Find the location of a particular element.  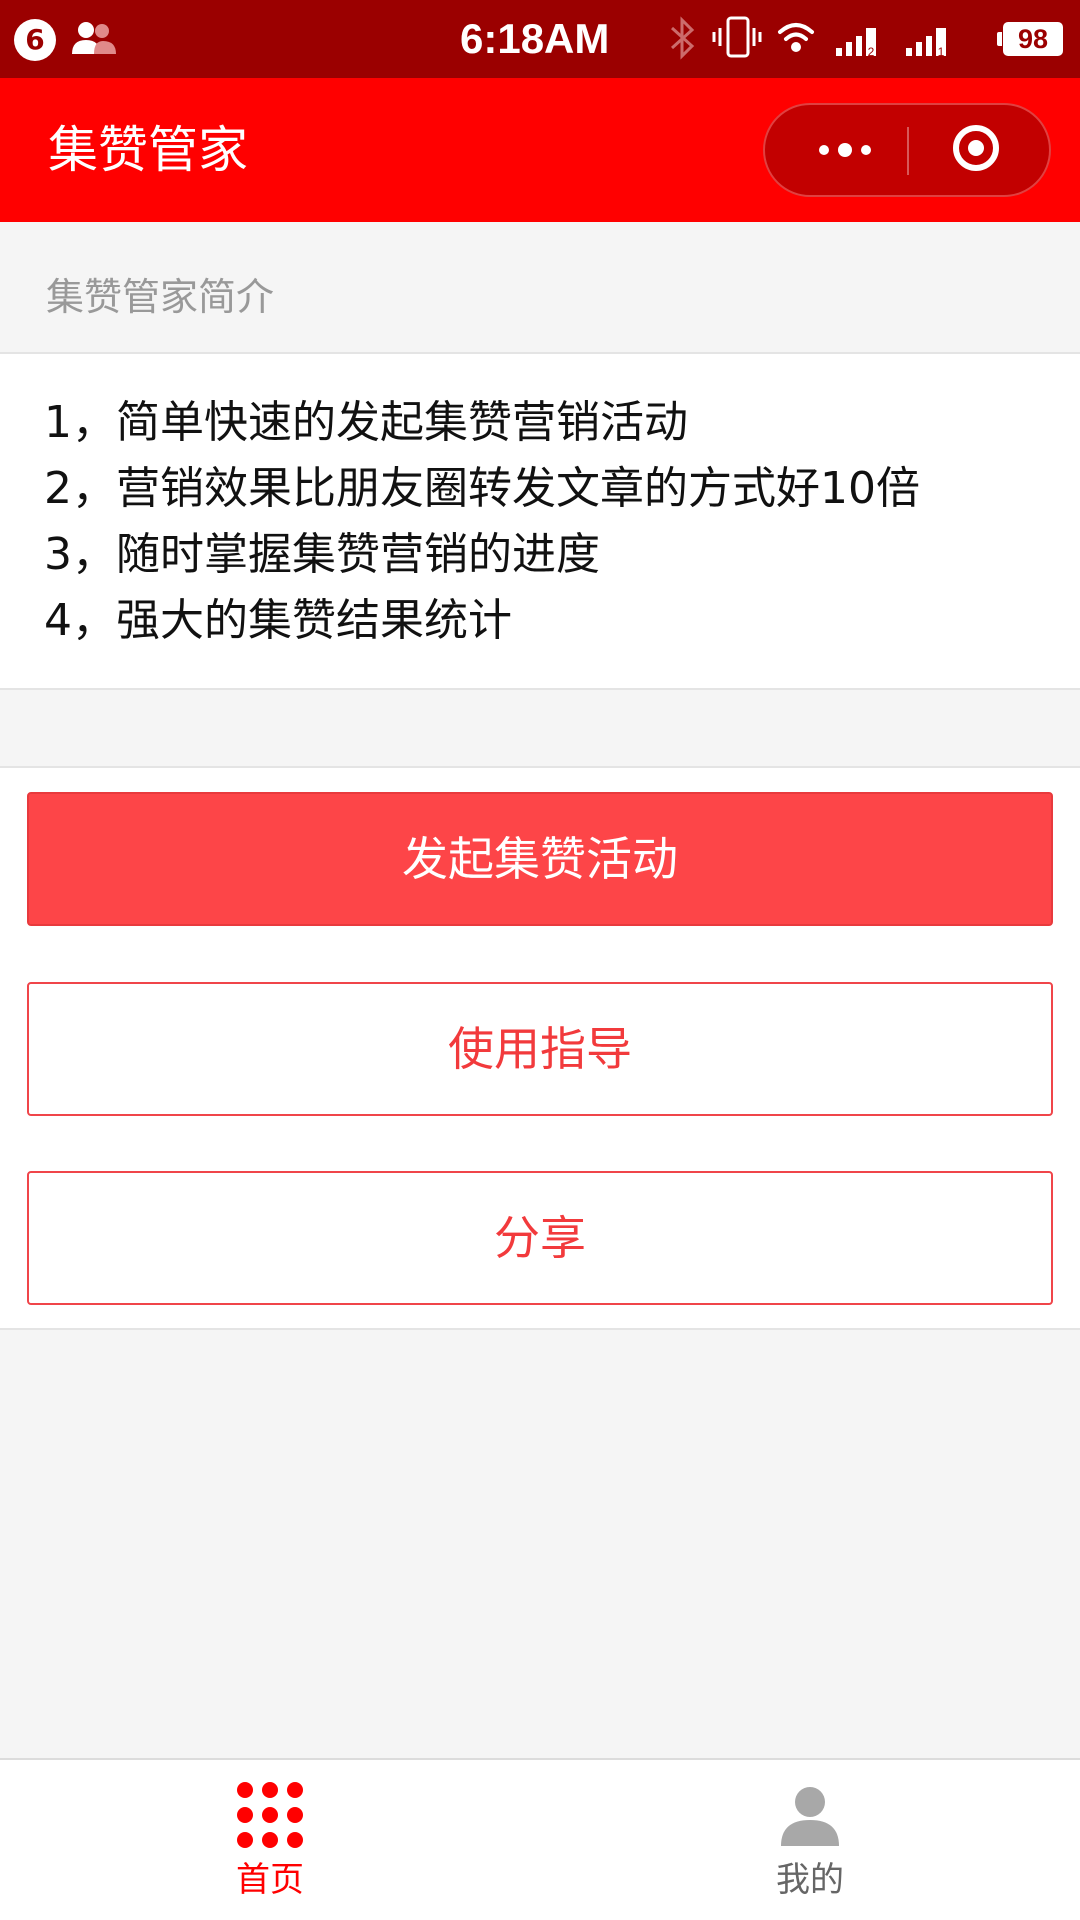

tab-mine-label: 我的 is located at coordinates (810, 1880).